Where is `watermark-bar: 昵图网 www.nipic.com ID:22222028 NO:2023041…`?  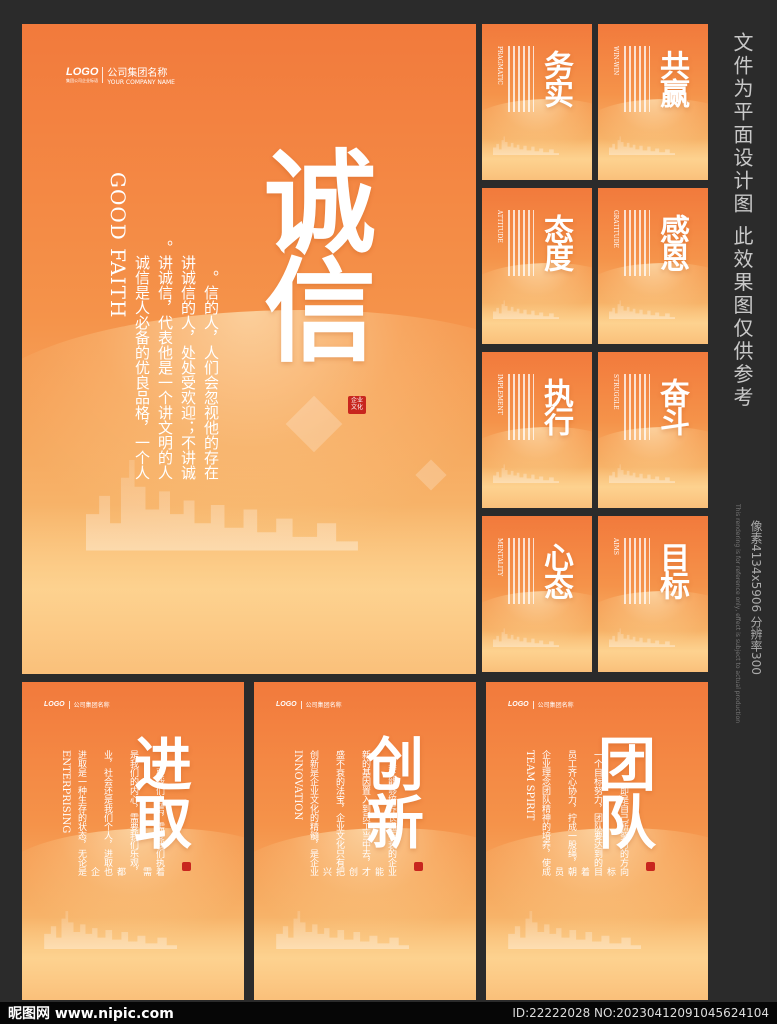
watermark-bar: 昵图网 www.nipic.com ID:22222028 NO:2023041… is located at coordinates (388, 1013).